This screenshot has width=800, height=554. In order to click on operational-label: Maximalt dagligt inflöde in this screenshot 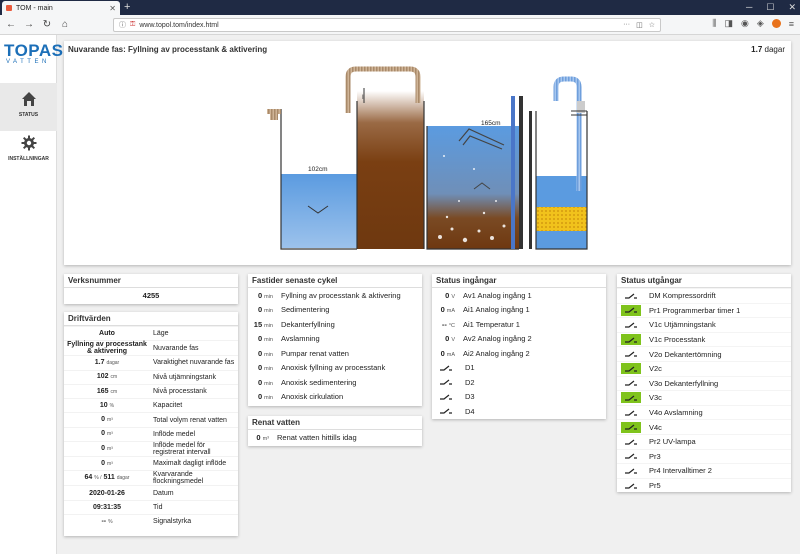, I will do `click(190, 464)`.